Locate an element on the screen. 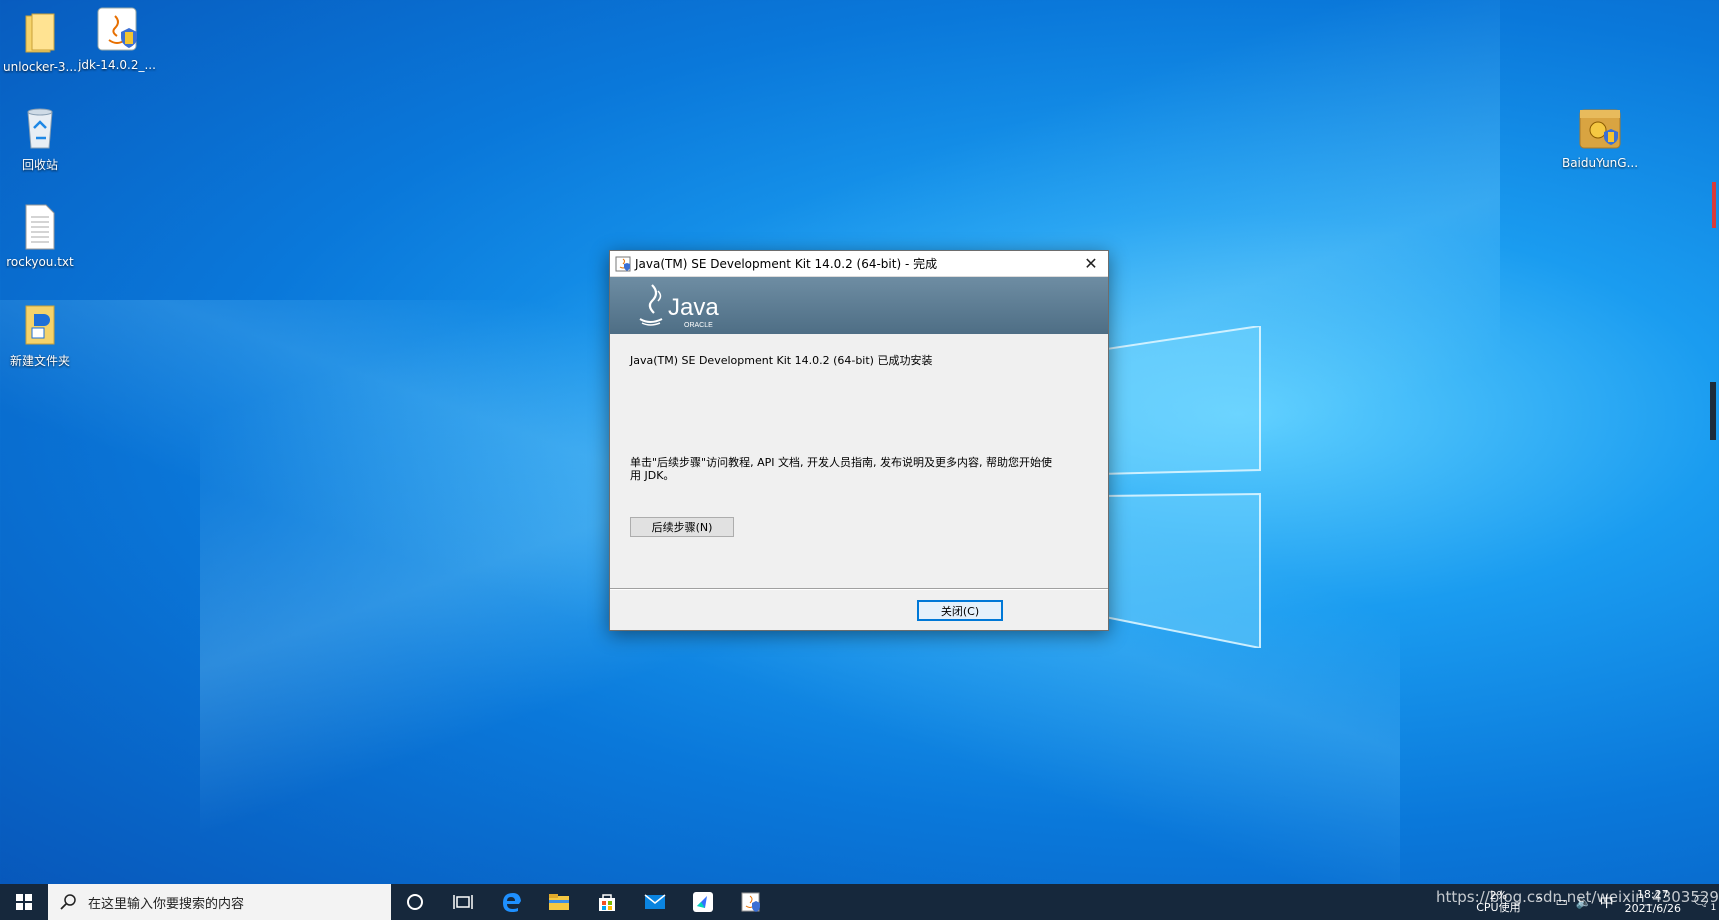 The width and height of the screenshot is (1719, 920). notification-center-button: 🗨1 is located at coordinates (1704, 902).